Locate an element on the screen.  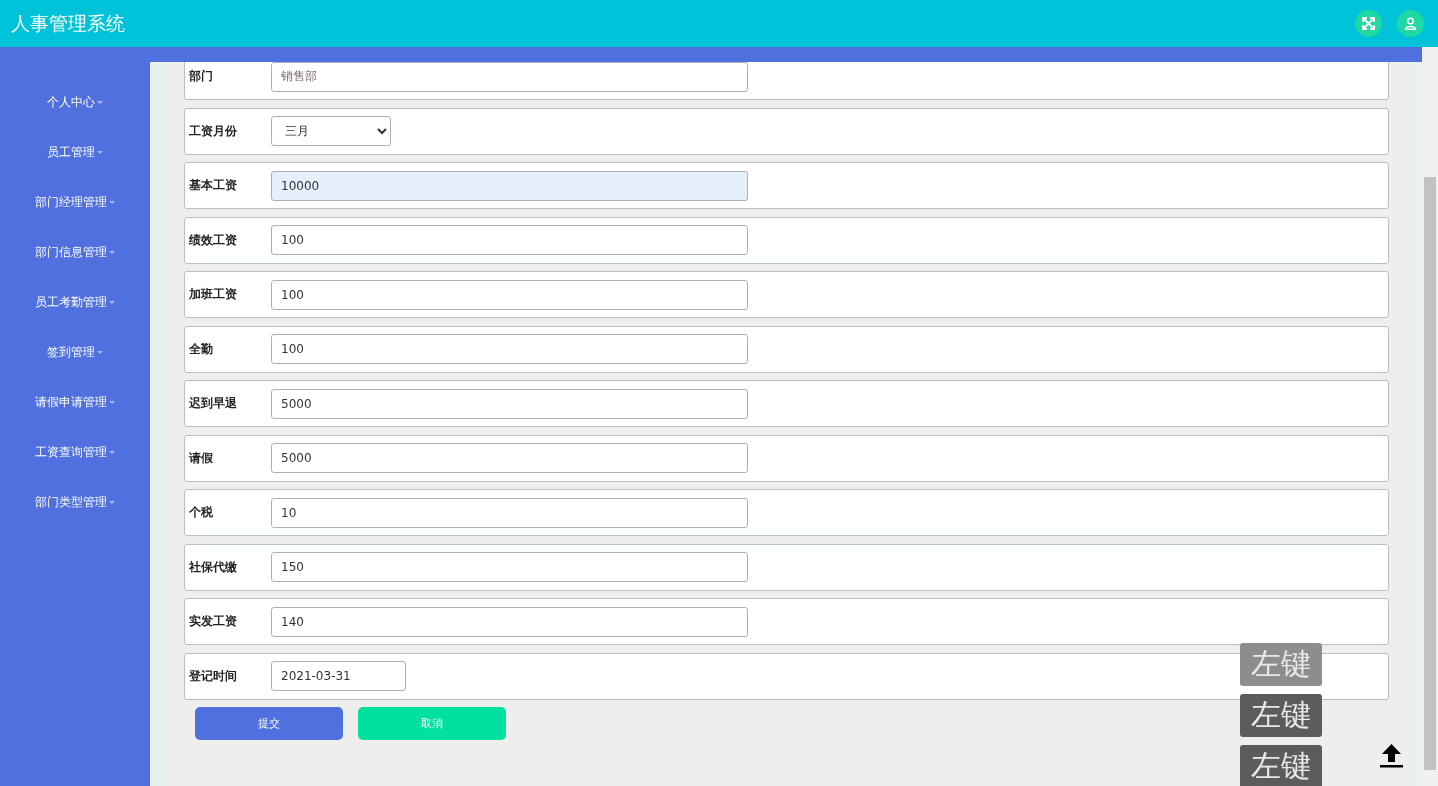
submit-button: 提交 is located at coordinates (269, 723).